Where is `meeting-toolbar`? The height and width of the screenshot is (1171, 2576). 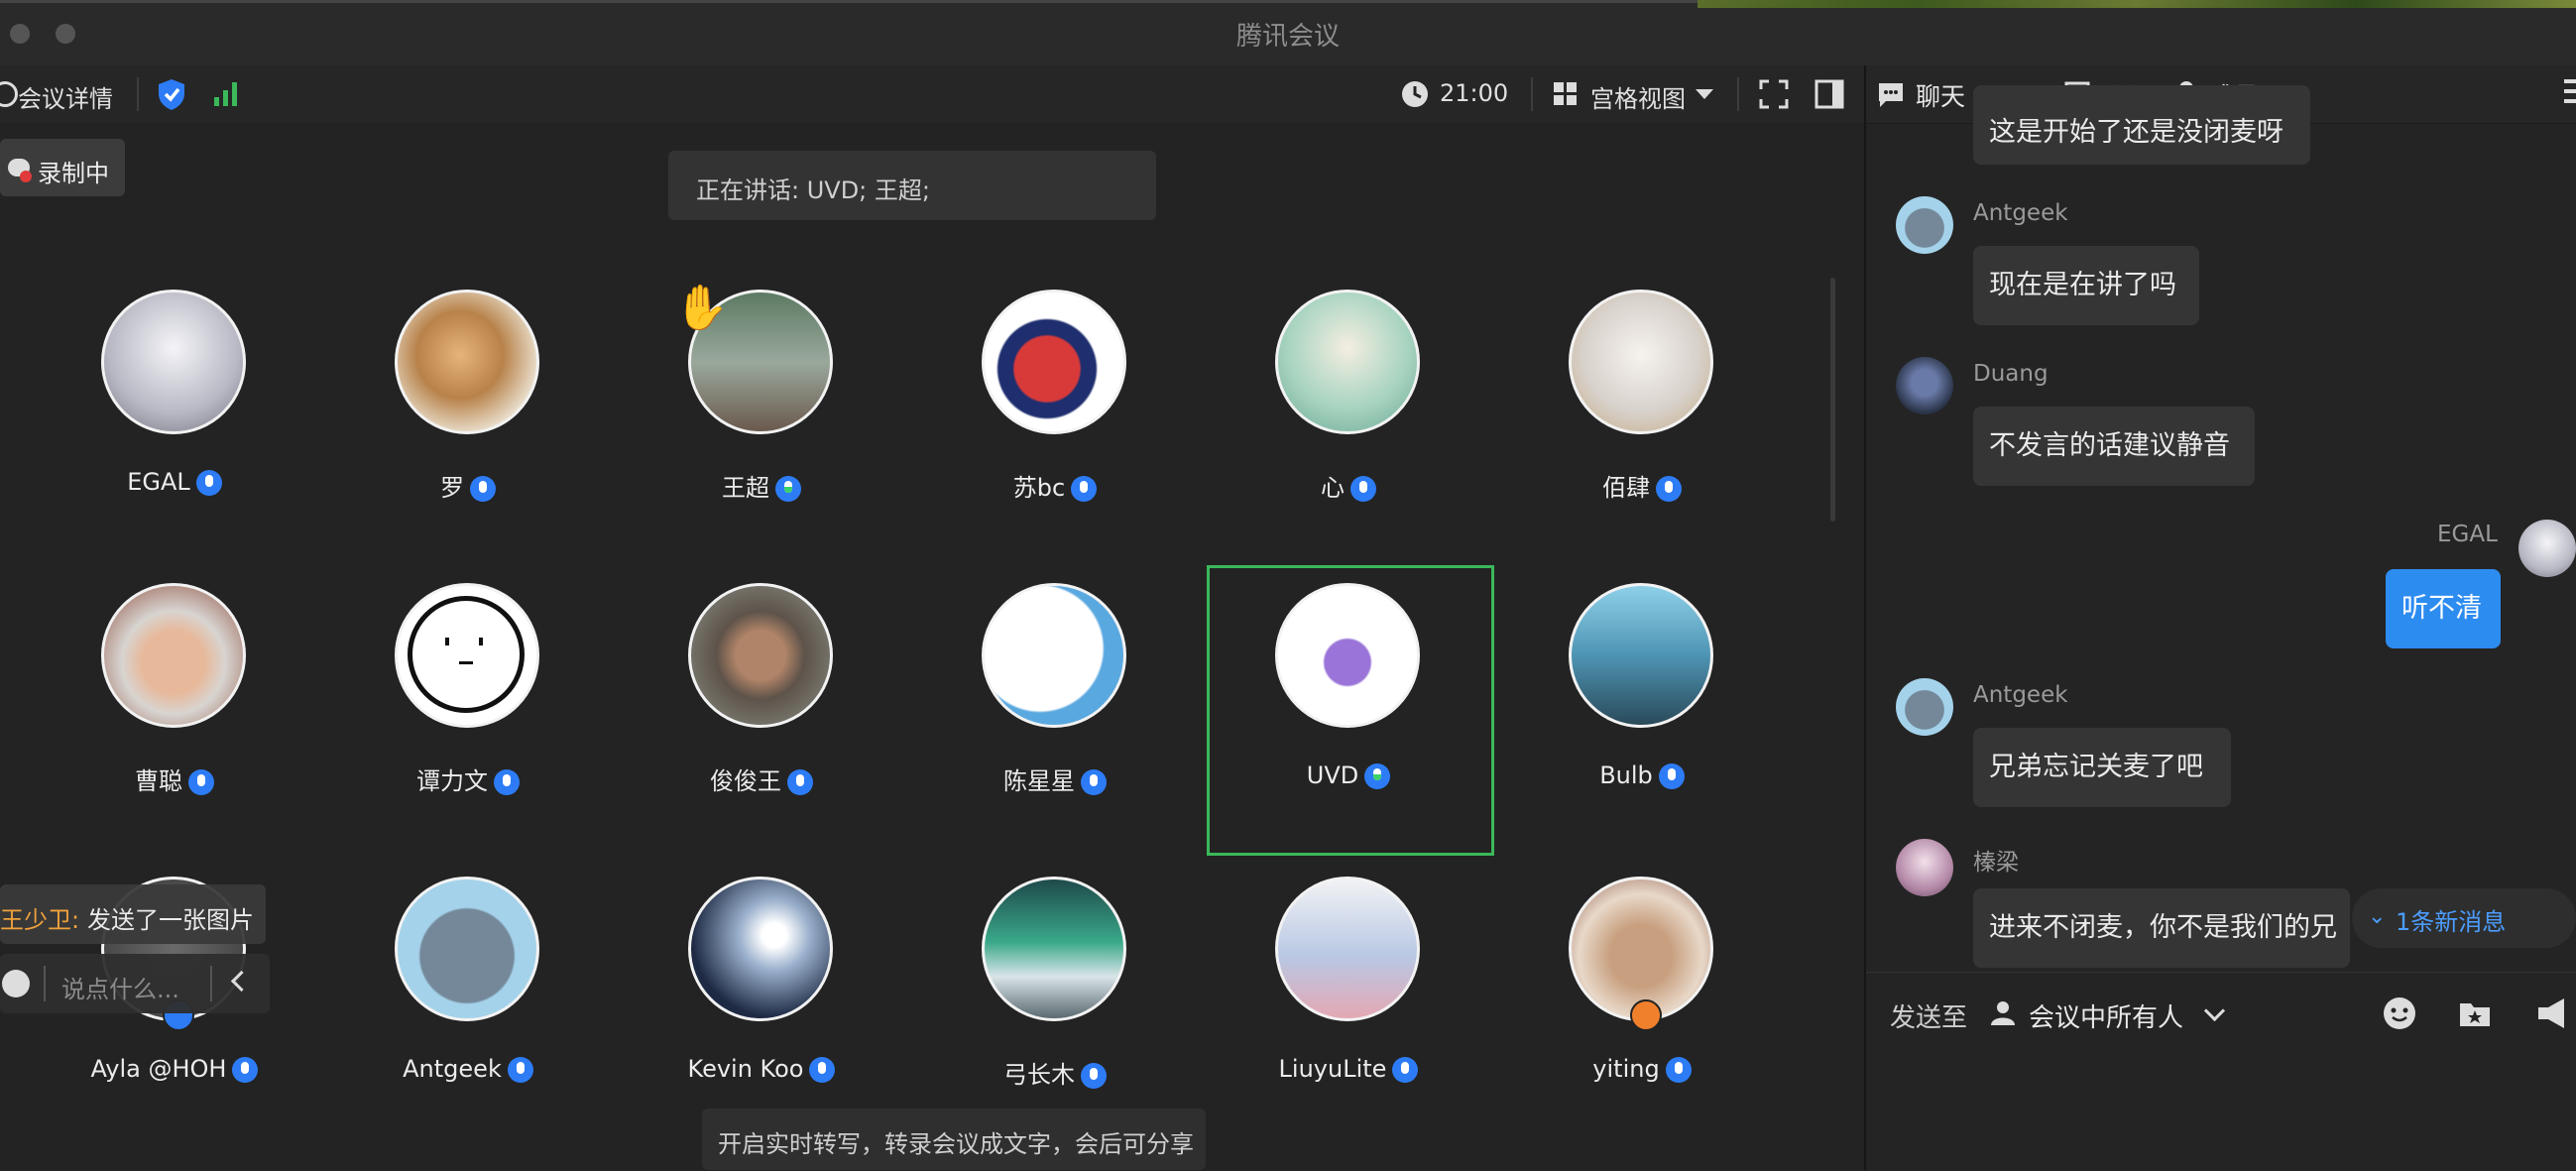
meeting-toolbar is located at coordinates (932, 94).